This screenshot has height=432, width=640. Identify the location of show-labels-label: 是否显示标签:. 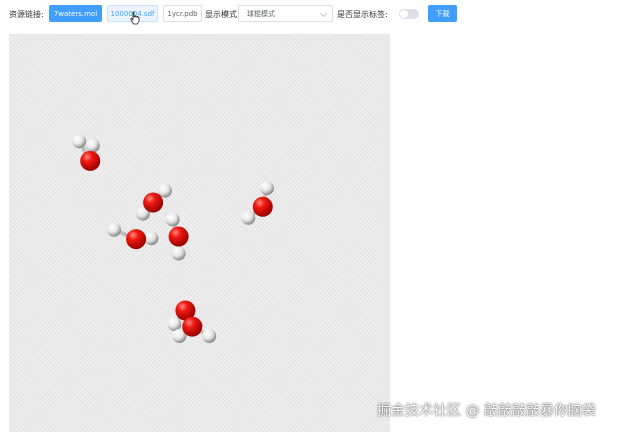
(362, 14).